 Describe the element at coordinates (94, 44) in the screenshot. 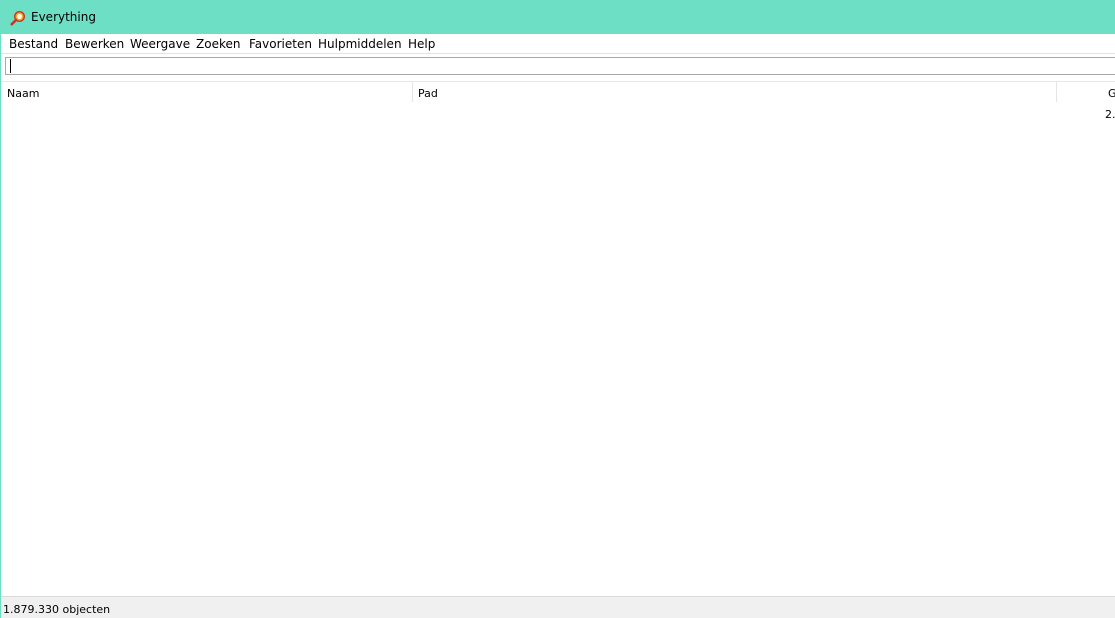

I see `menu-item-bewerken: Bewerken` at that location.